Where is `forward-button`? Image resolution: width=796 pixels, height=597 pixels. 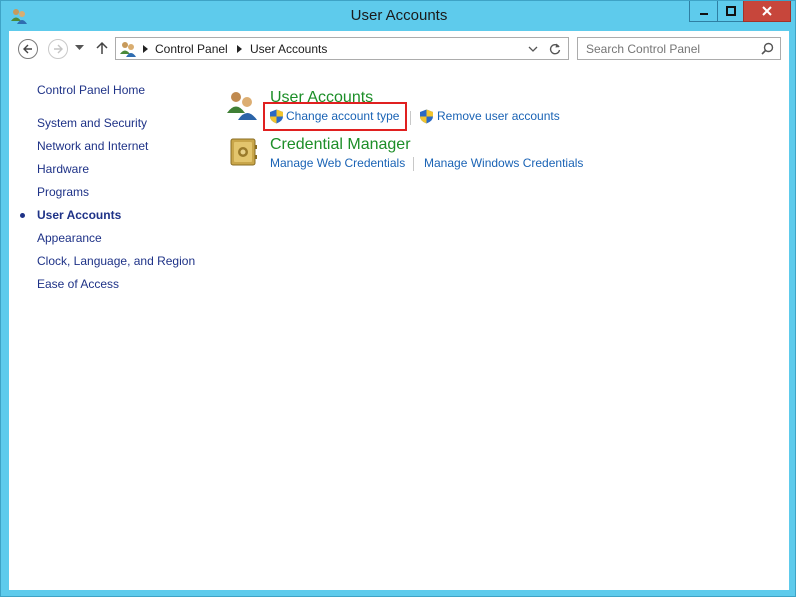
forward-button is located at coordinates (58, 49).